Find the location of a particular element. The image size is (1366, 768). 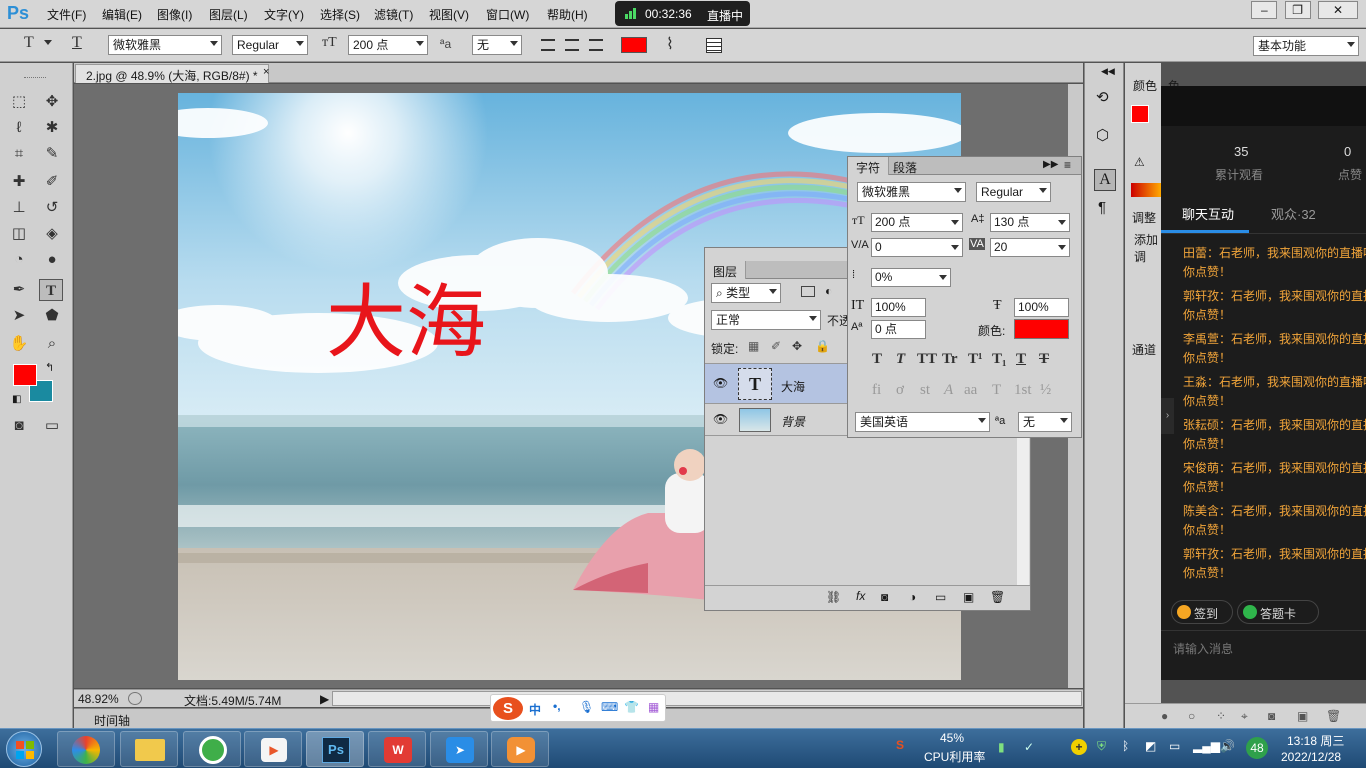

channel-selection-icon: ● is located at coordinates (1164, 716).